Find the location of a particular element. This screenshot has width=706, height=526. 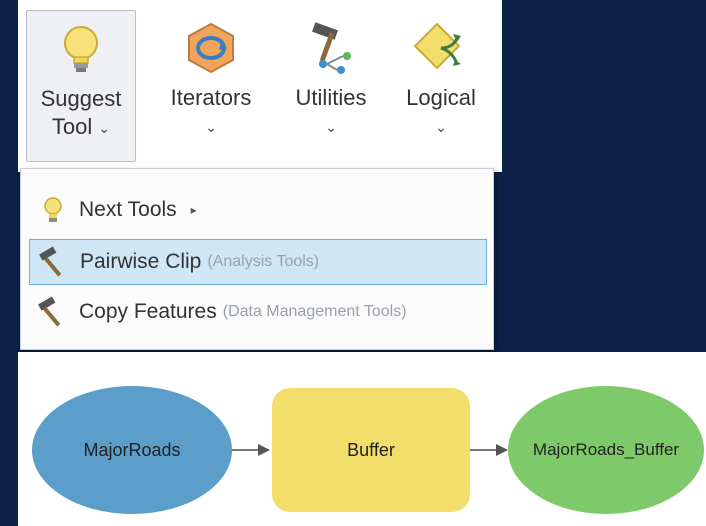

iterators-button: Iterators ⌄ is located at coordinates (211, 86).